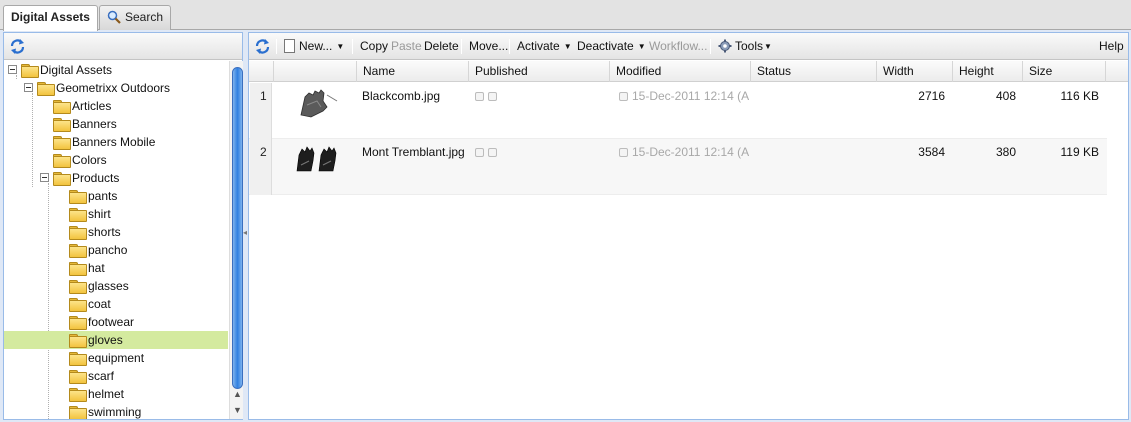 This screenshot has height=422, width=1131. What do you see at coordinates (116, 394) in the screenshot?
I see `tree-node-helmet: helmet` at bounding box center [116, 394].